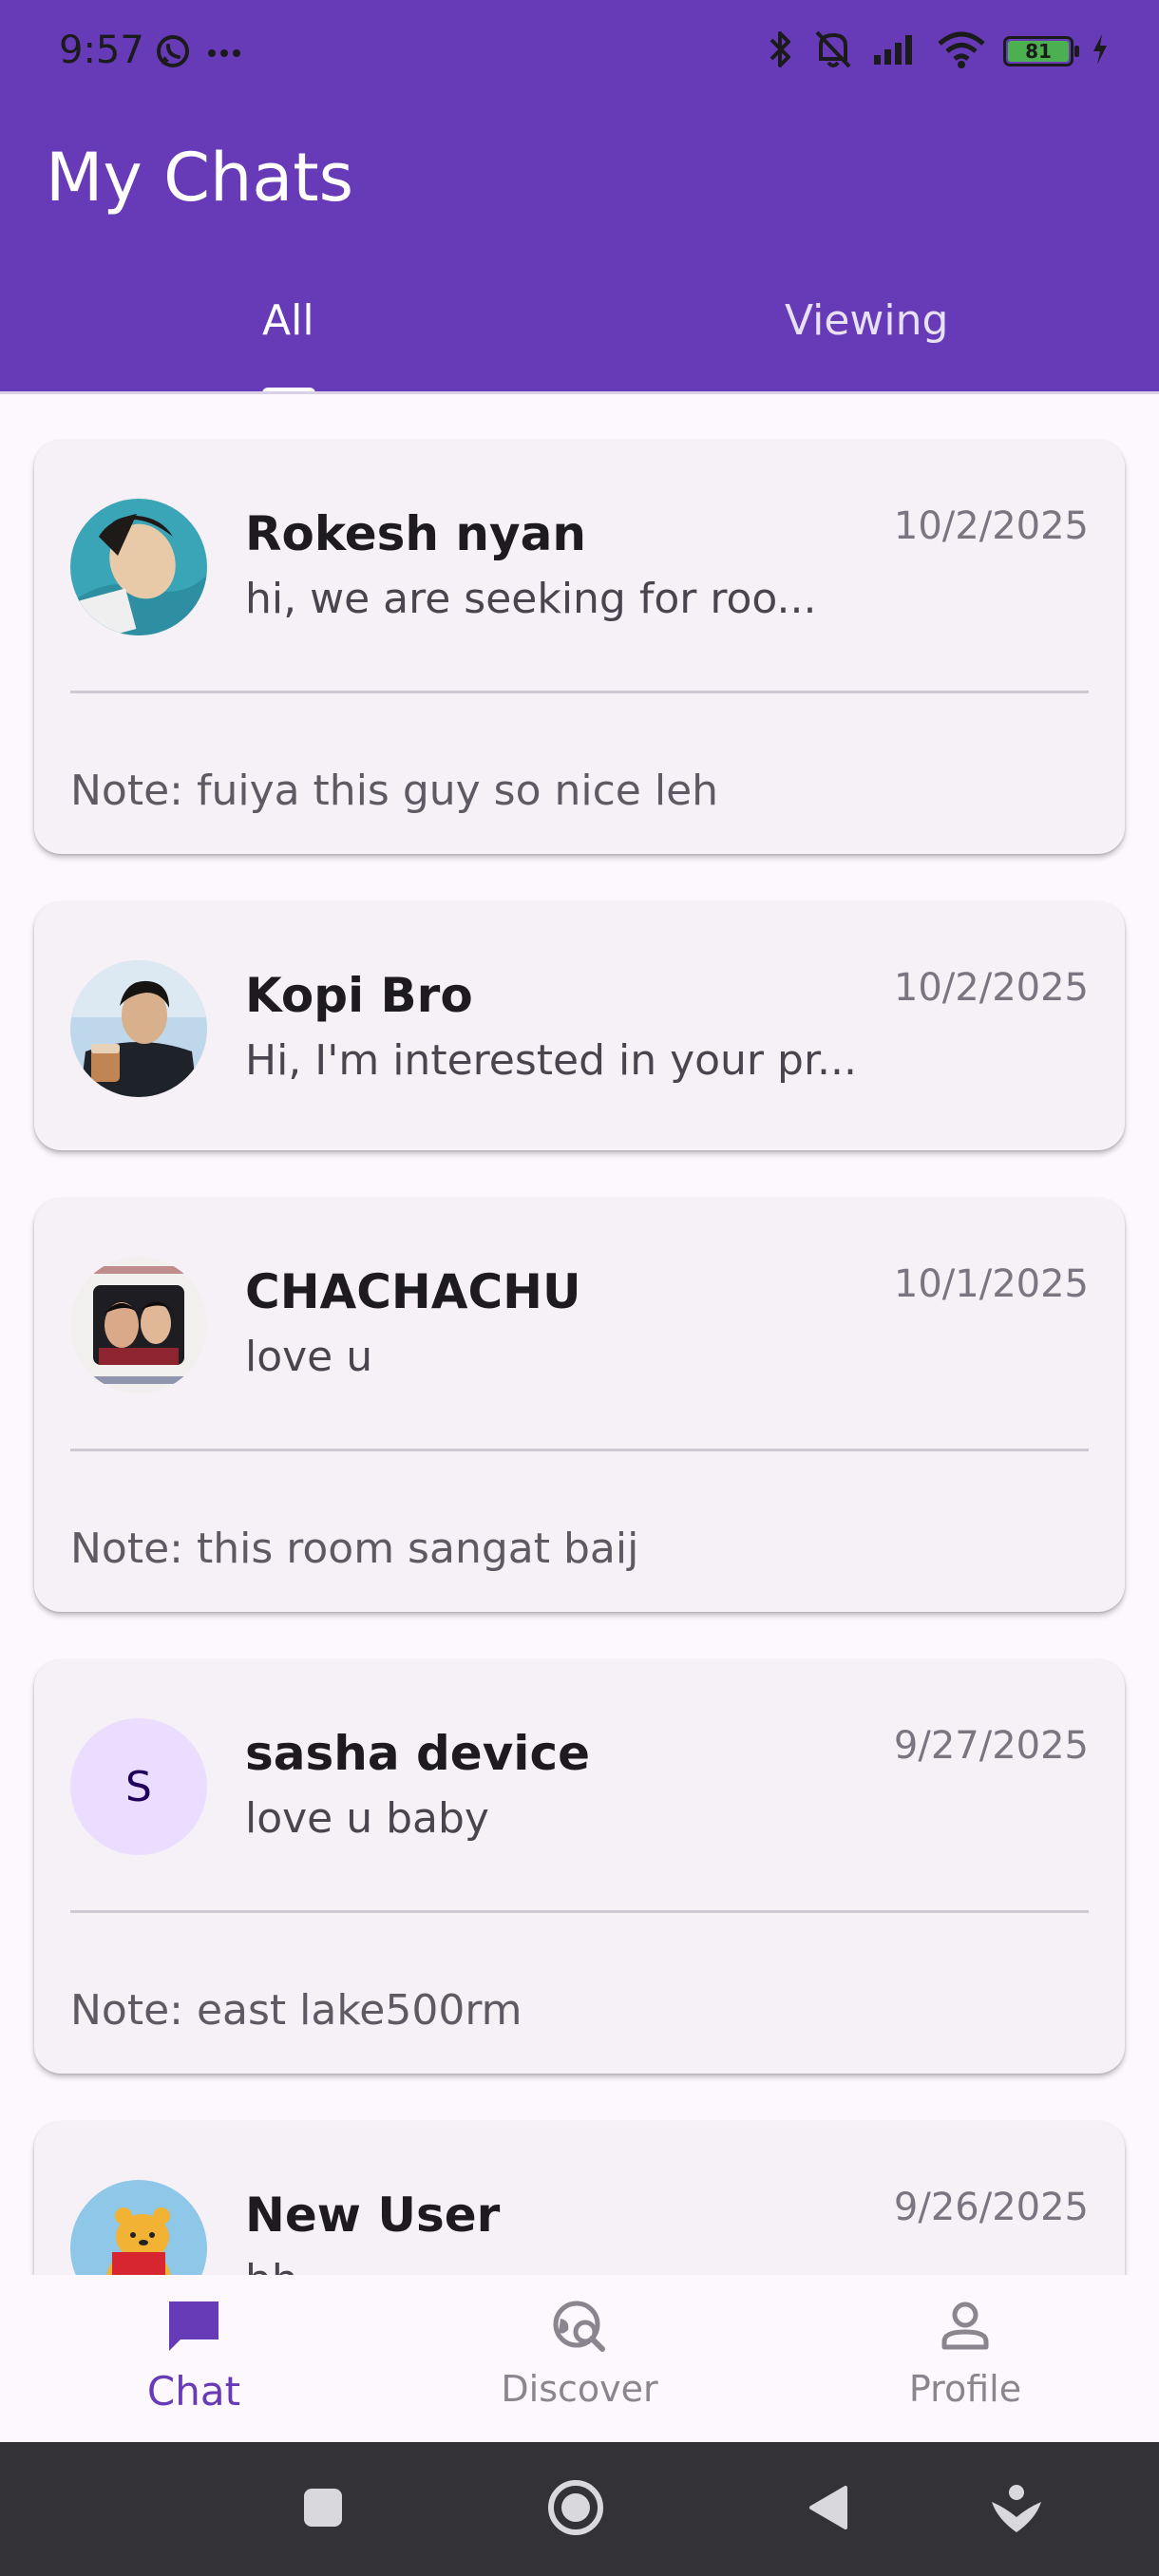 The height and width of the screenshot is (2576, 1159). What do you see at coordinates (193, 2358) in the screenshot?
I see `nav-chat: Chat` at bounding box center [193, 2358].